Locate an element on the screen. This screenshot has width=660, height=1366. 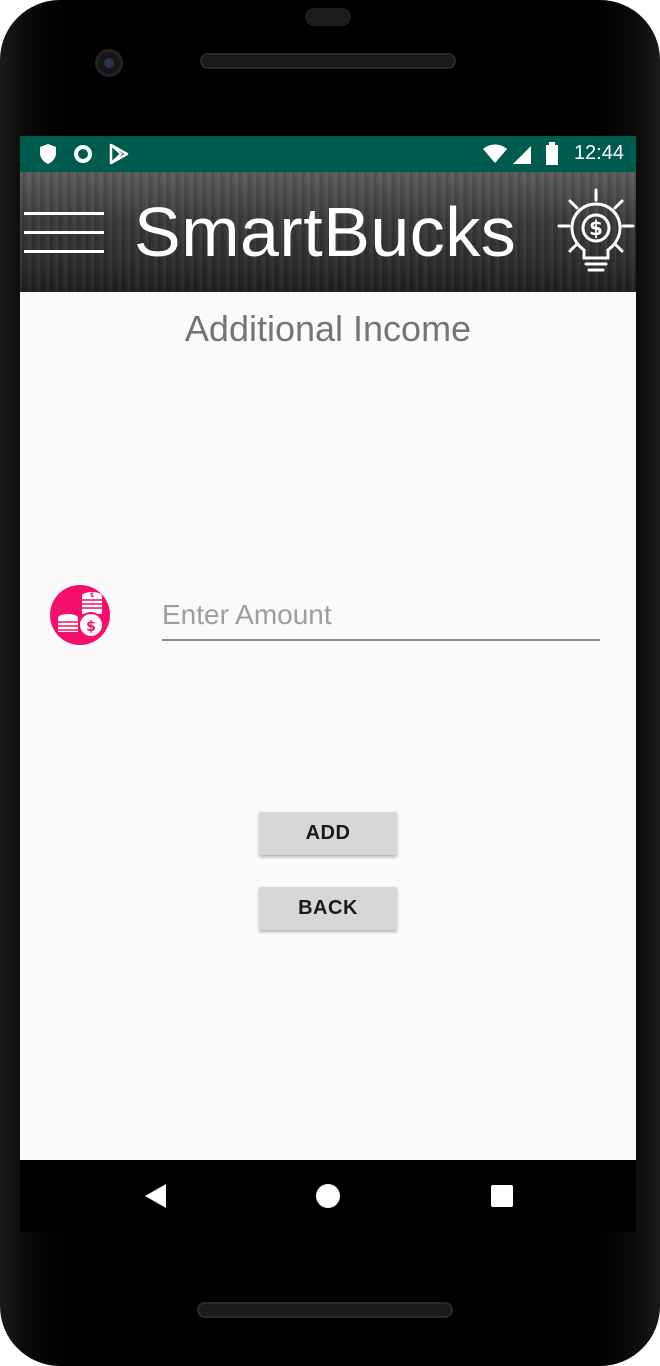
status-bar: 12:44 is located at coordinates (328, 154).